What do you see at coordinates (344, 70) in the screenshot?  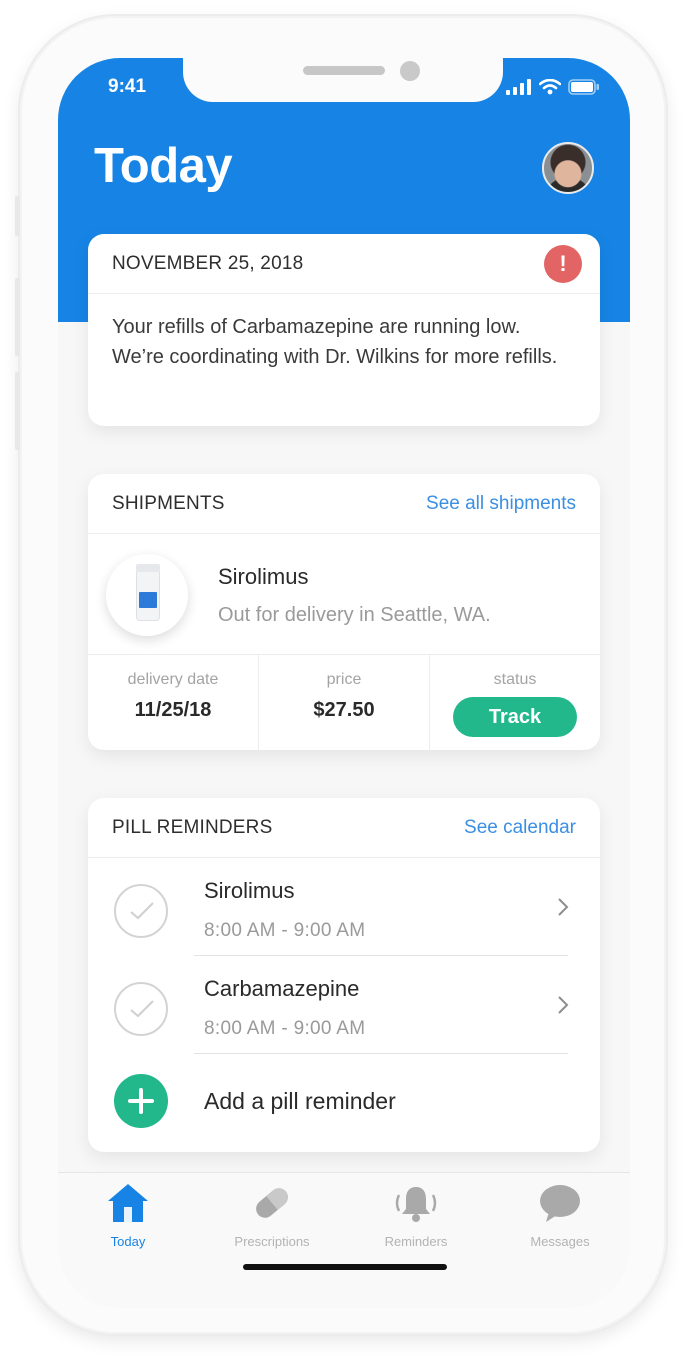 I see `speaker-grille` at bounding box center [344, 70].